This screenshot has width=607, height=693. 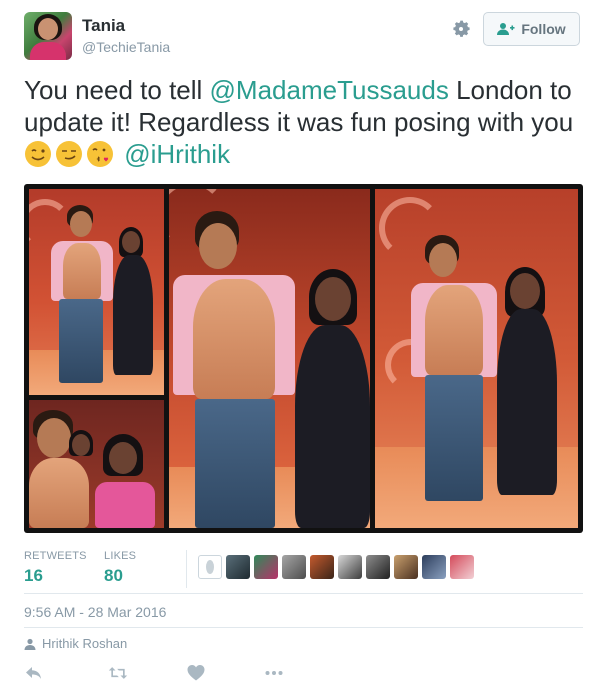 What do you see at coordinates (103, 26) in the screenshot?
I see `user-name: Tania` at bounding box center [103, 26].